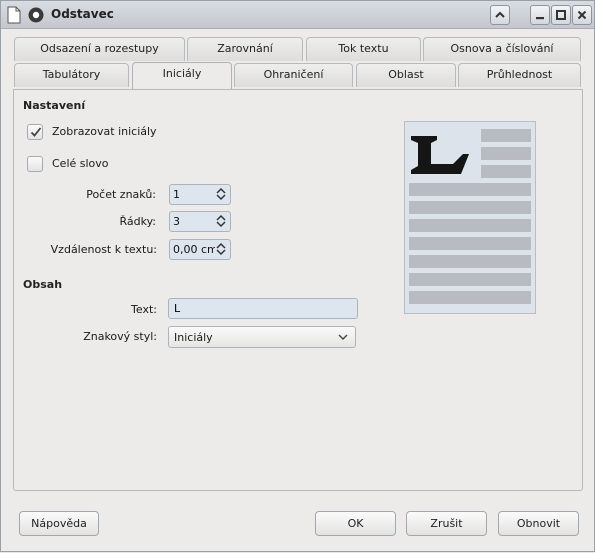 The width and height of the screenshot is (595, 553). What do you see at coordinates (470, 217) in the screenshot?
I see `drop-cap-preview` at bounding box center [470, 217].